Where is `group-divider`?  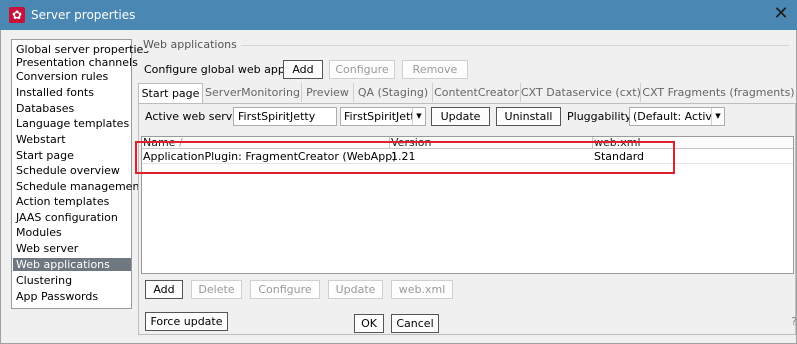 group-divider is located at coordinates (511, 45).